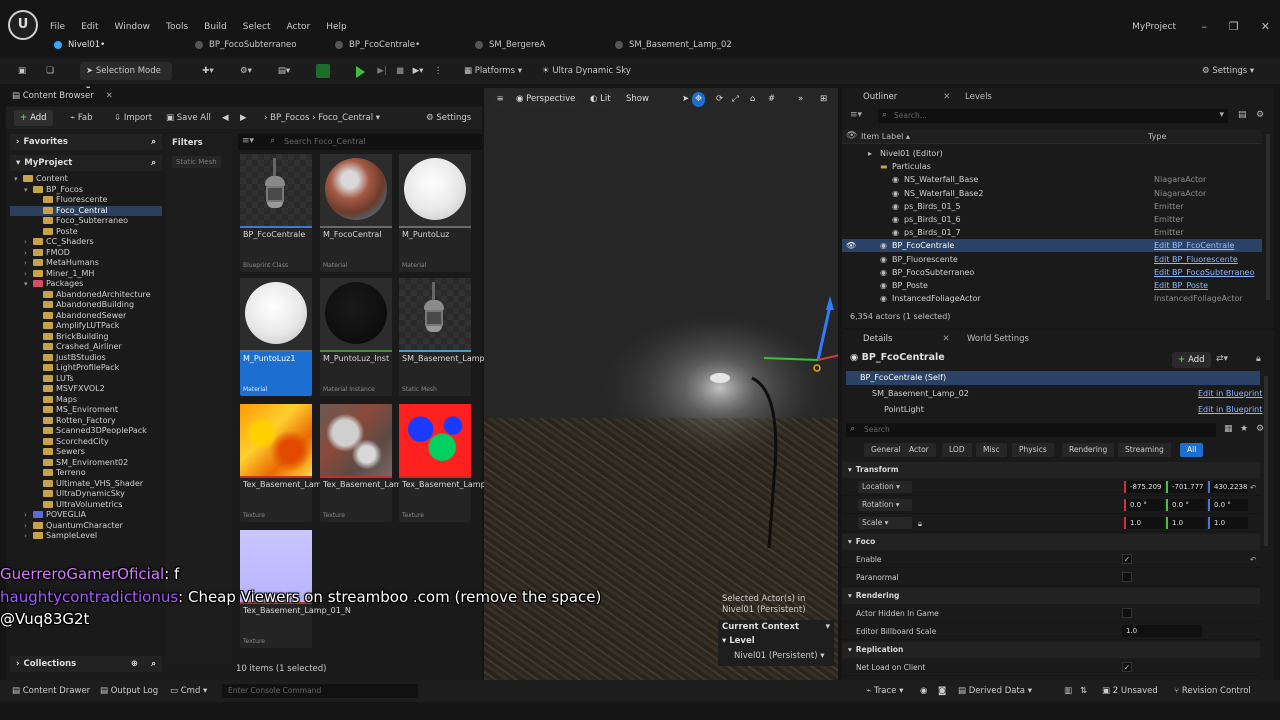  What do you see at coordinates (345, 118) in the screenshot?
I see `breadcrumb-item: Foco_Central` at bounding box center [345, 118].